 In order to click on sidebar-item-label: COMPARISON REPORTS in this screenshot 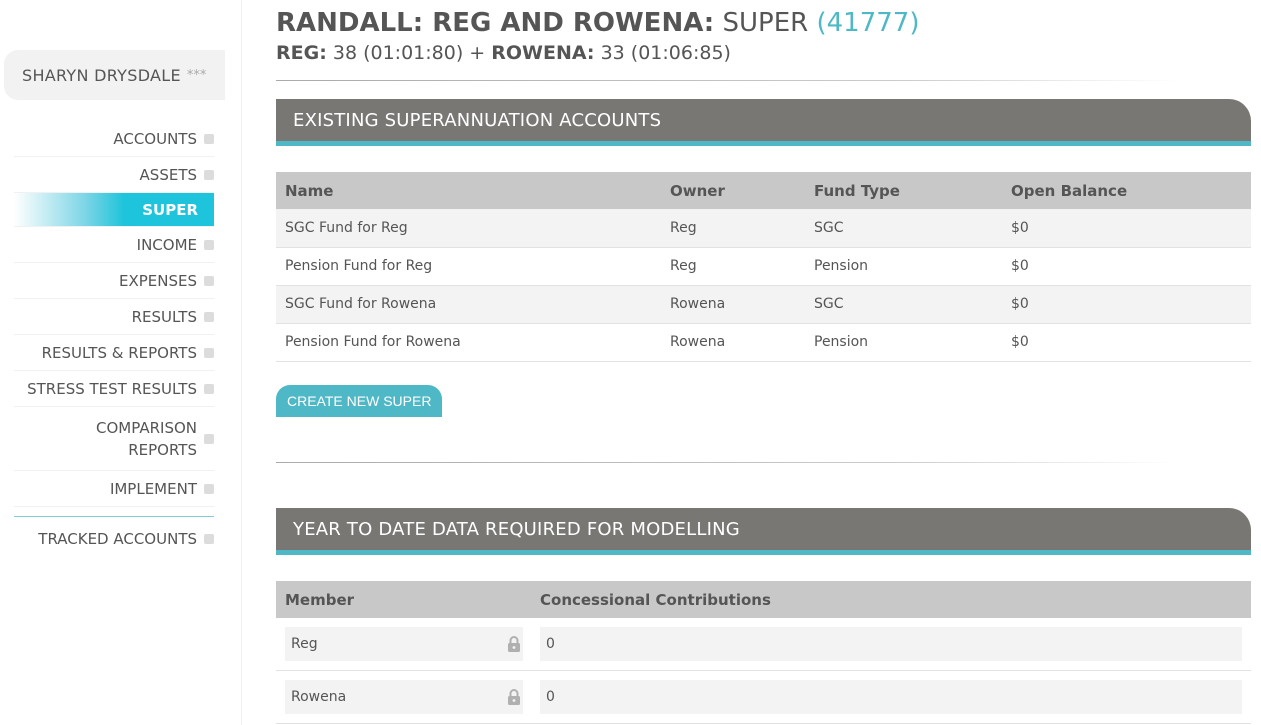, I will do `click(146, 438)`.